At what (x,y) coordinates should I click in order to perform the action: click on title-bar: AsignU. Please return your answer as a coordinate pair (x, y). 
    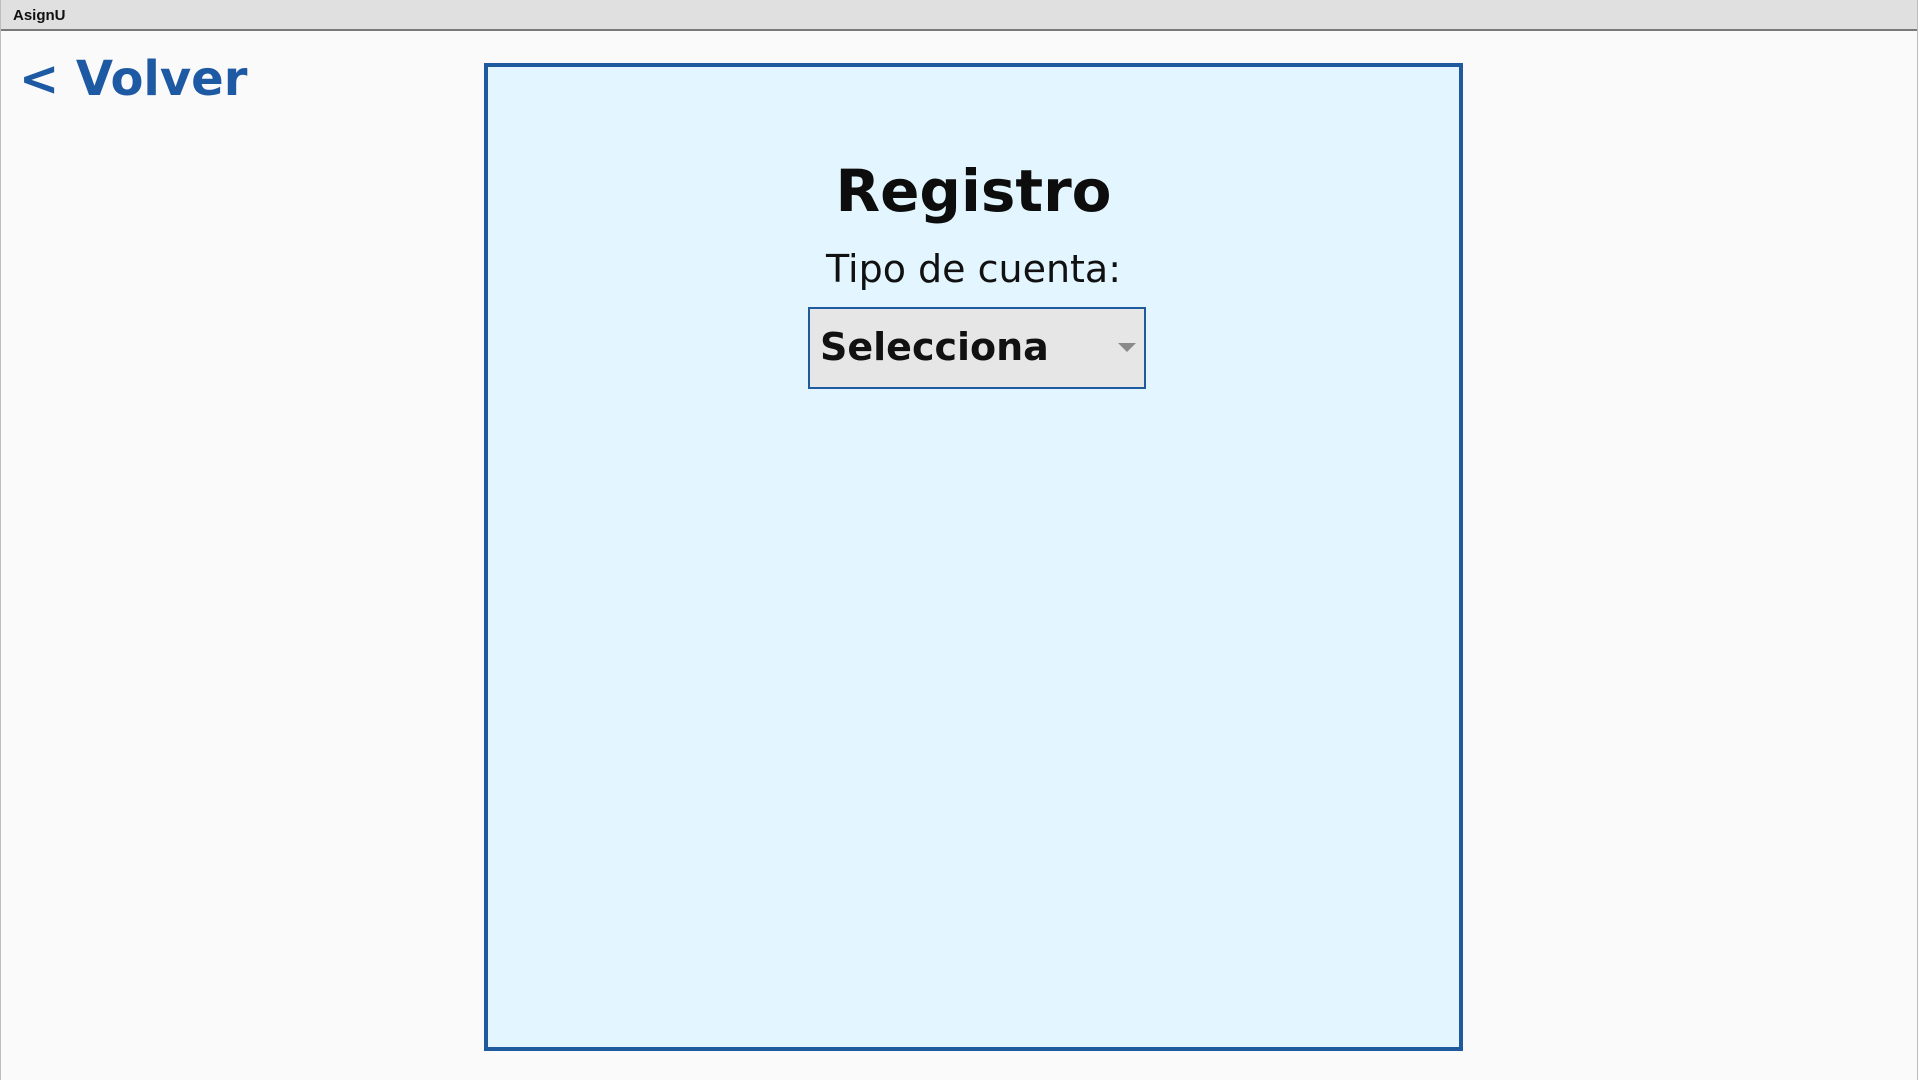
    Looking at the image, I should click on (959, 15).